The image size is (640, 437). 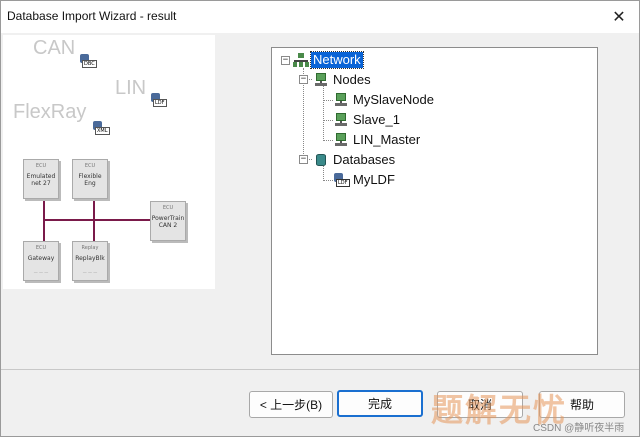 What do you see at coordinates (50, 112) in the screenshot?
I see `flexray-label: FlexRay` at bounding box center [50, 112].